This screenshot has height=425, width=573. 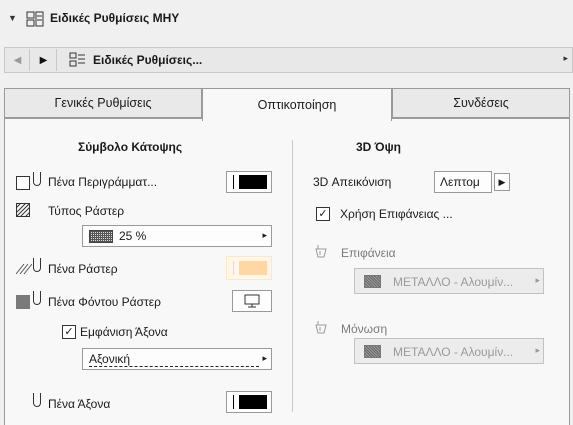 What do you see at coordinates (101, 236) in the screenshot?
I see `fill-pattern-swatch` at bounding box center [101, 236].